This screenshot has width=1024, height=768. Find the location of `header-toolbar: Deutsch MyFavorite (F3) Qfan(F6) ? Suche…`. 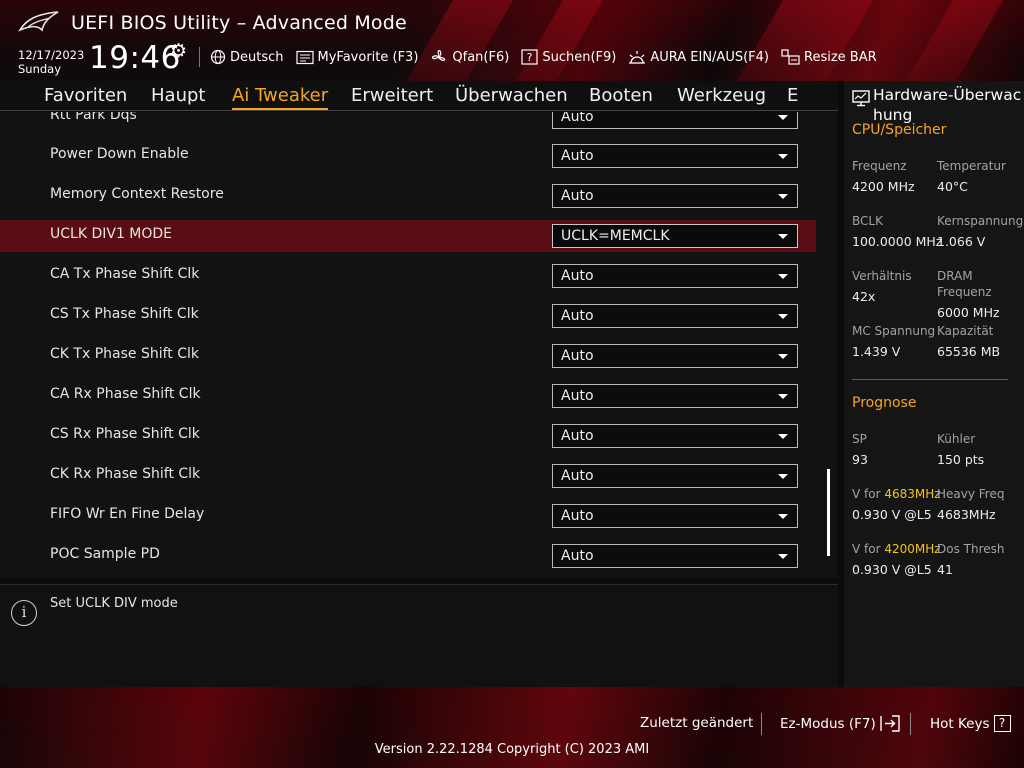

header-toolbar: Deutsch MyFavorite (F3) Qfan(F6) ? Suche… is located at coordinates (549, 57).